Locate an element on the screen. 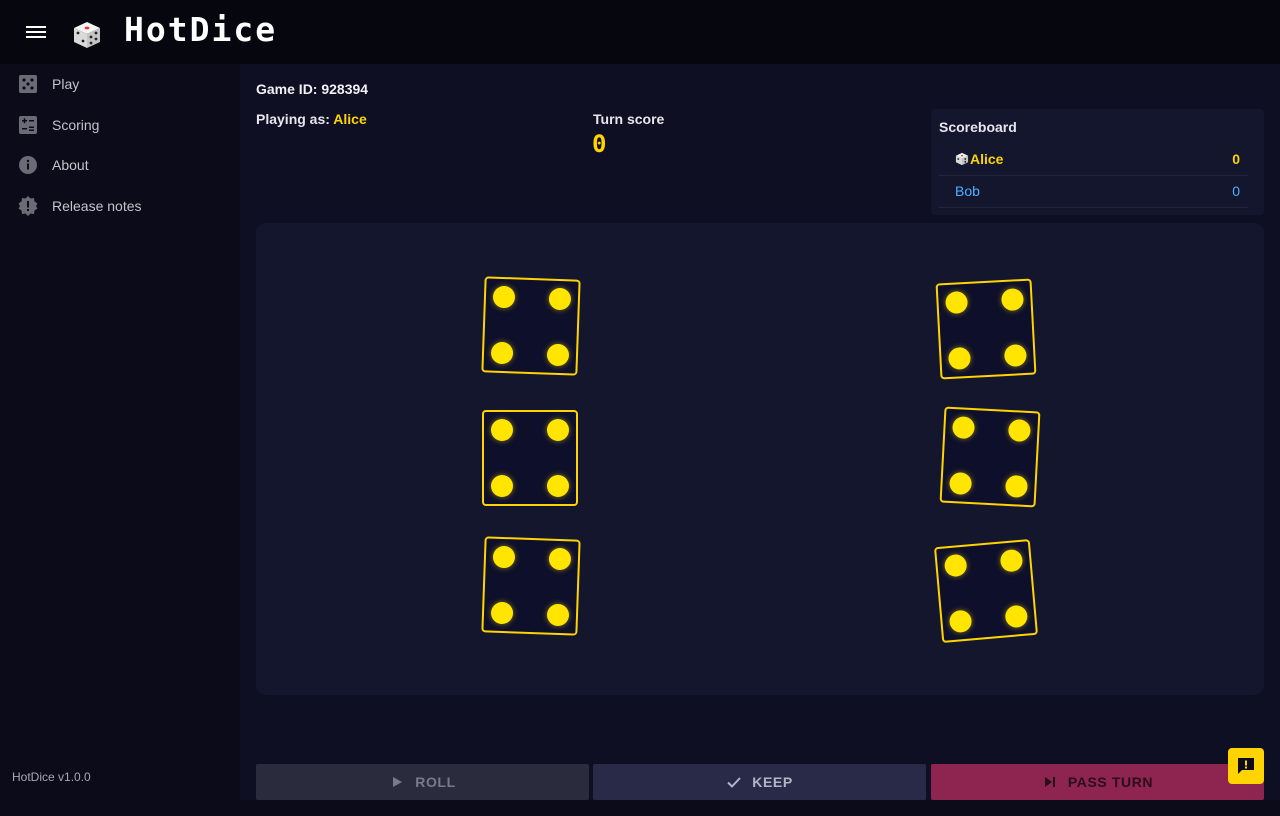 The image size is (1280, 816). dice-logo-icon is located at coordinates (87, 35).